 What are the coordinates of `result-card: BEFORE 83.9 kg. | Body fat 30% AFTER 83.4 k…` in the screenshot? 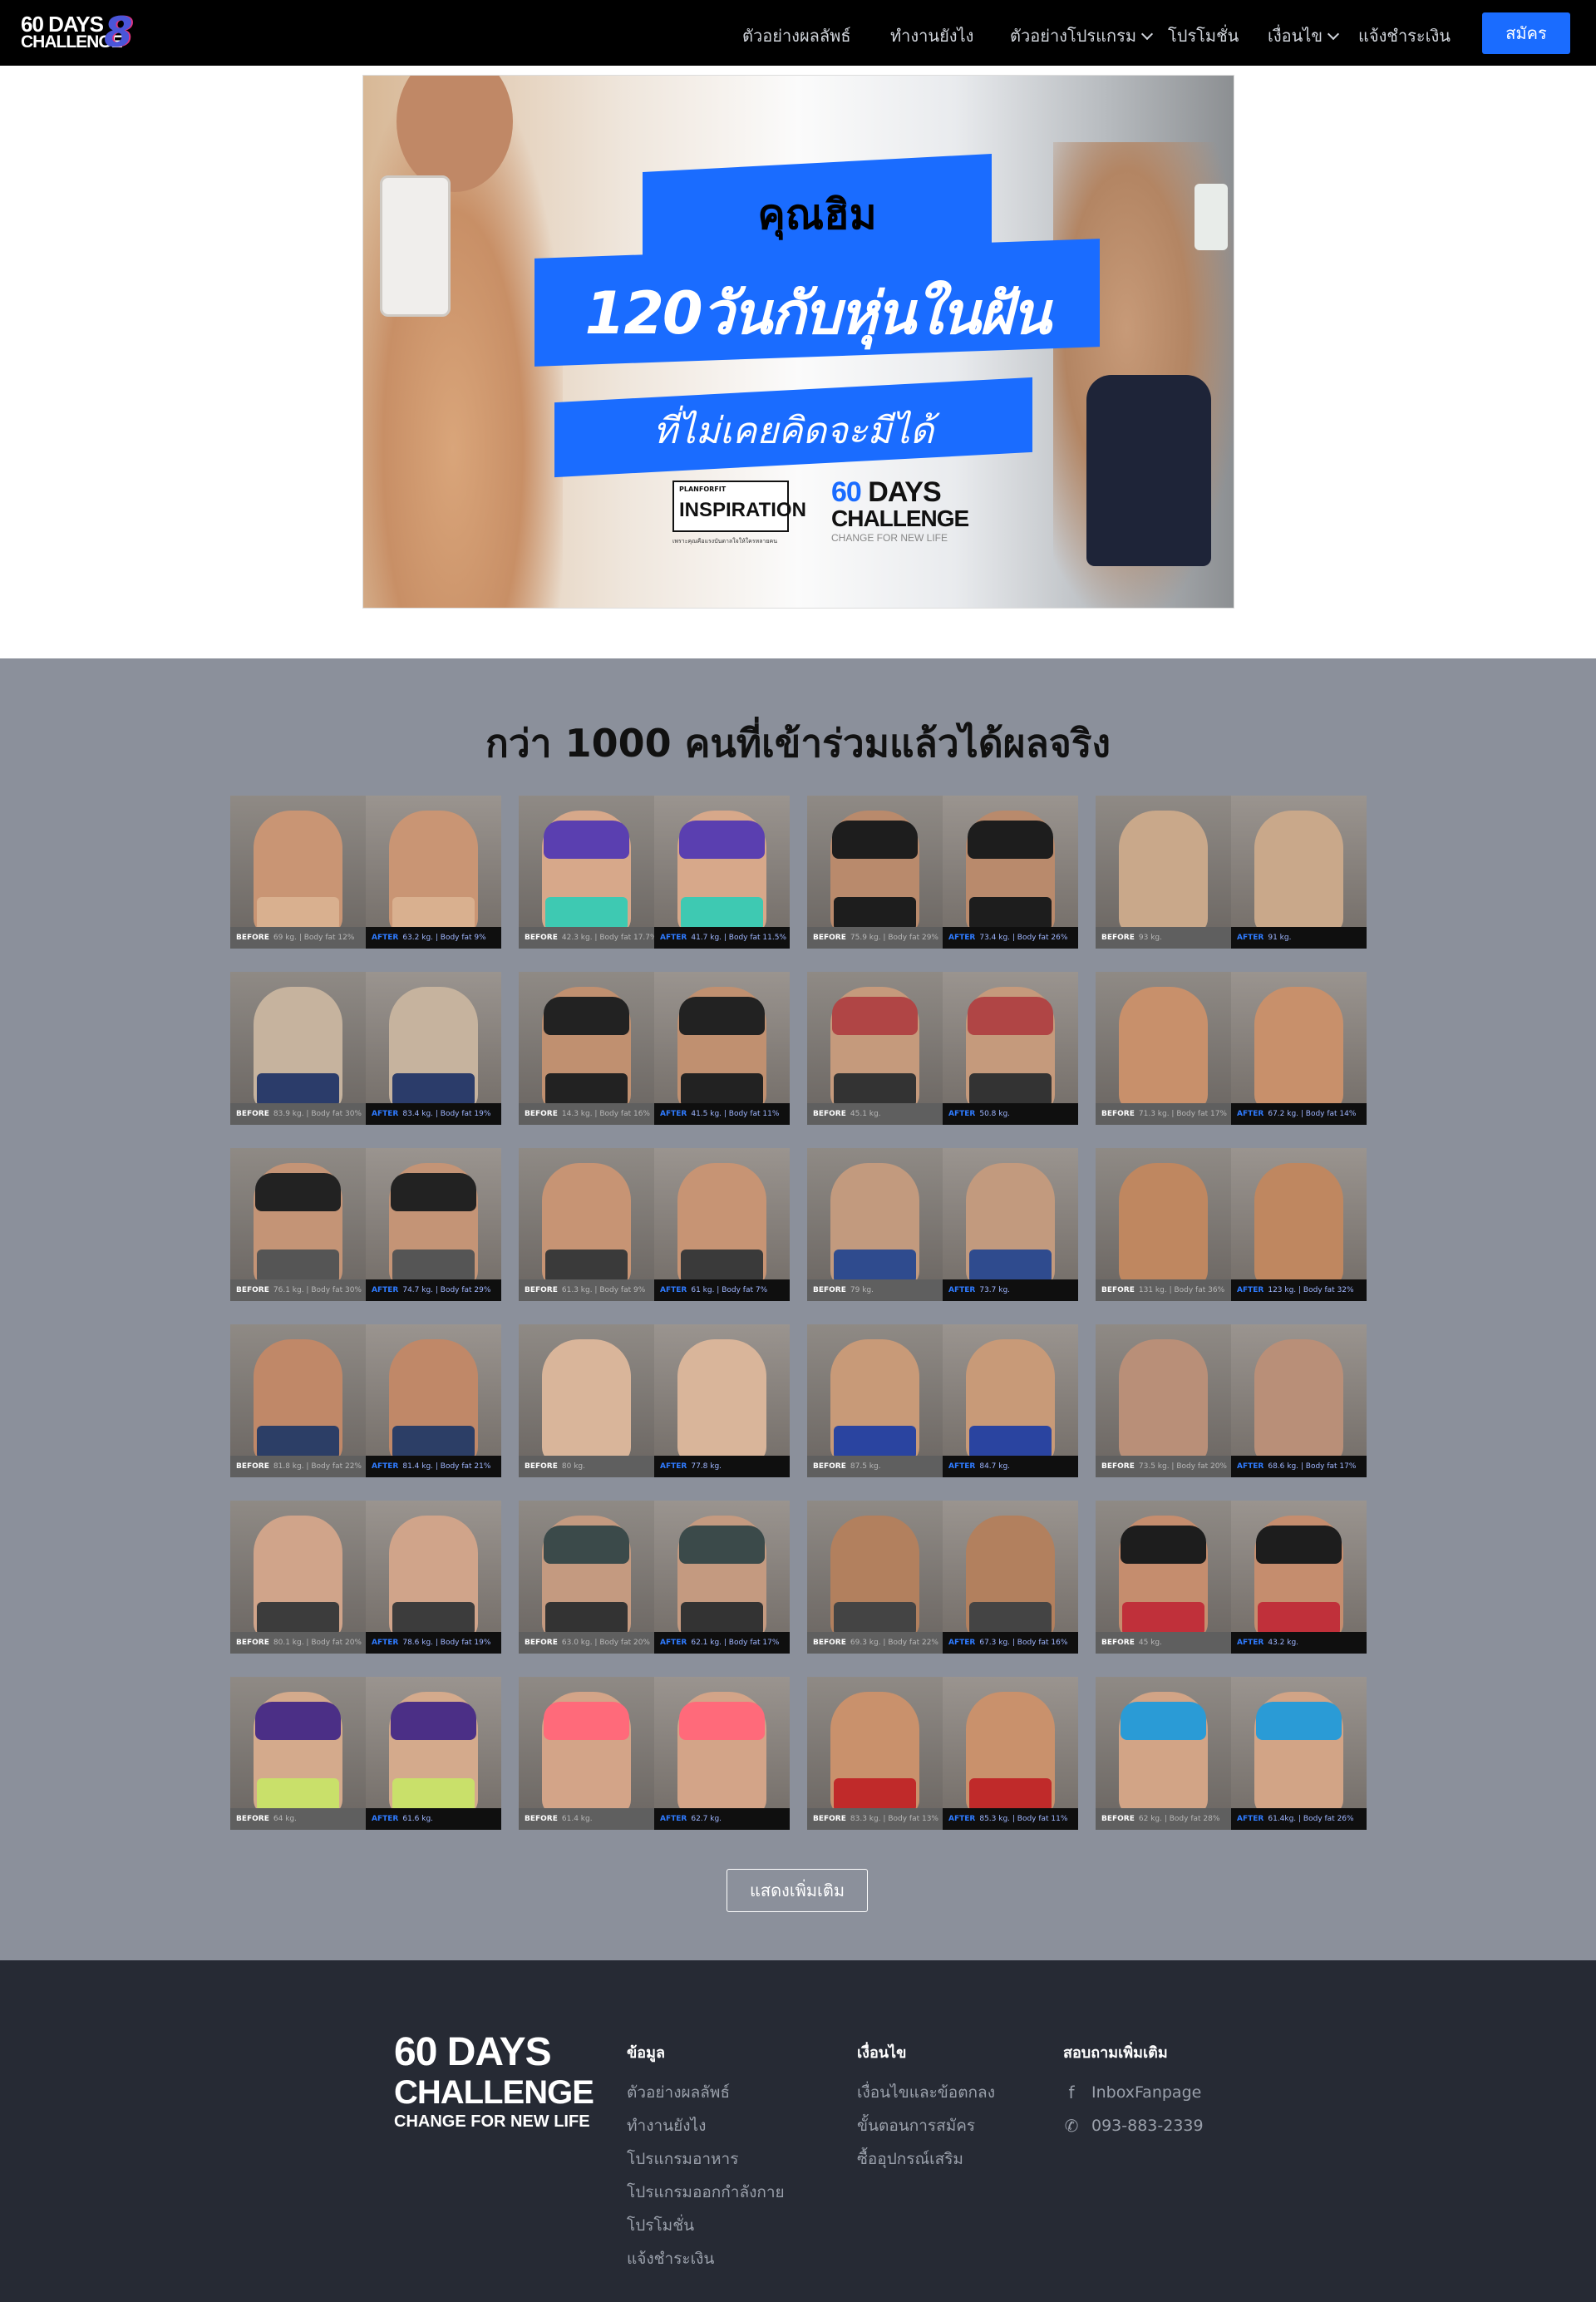 It's located at (365, 1048).